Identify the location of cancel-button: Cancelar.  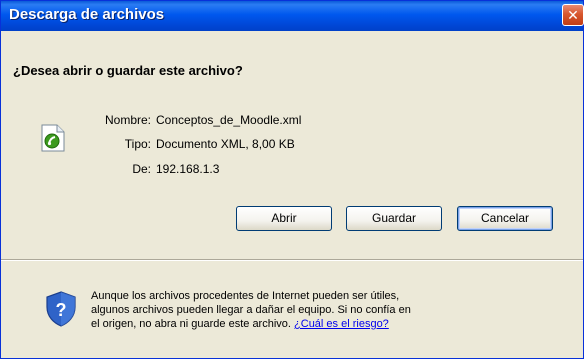
(505, 218).